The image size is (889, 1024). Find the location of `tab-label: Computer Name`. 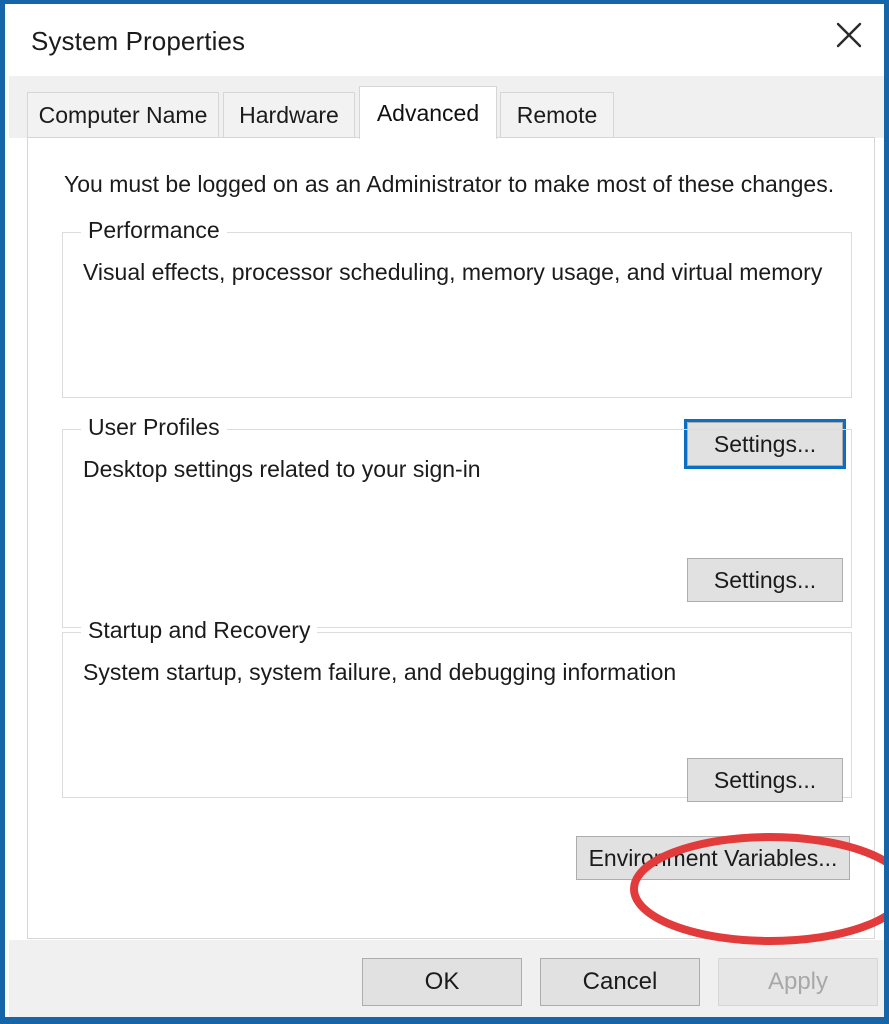

tab-label: Computer Name is located at coordinates (123, 115).